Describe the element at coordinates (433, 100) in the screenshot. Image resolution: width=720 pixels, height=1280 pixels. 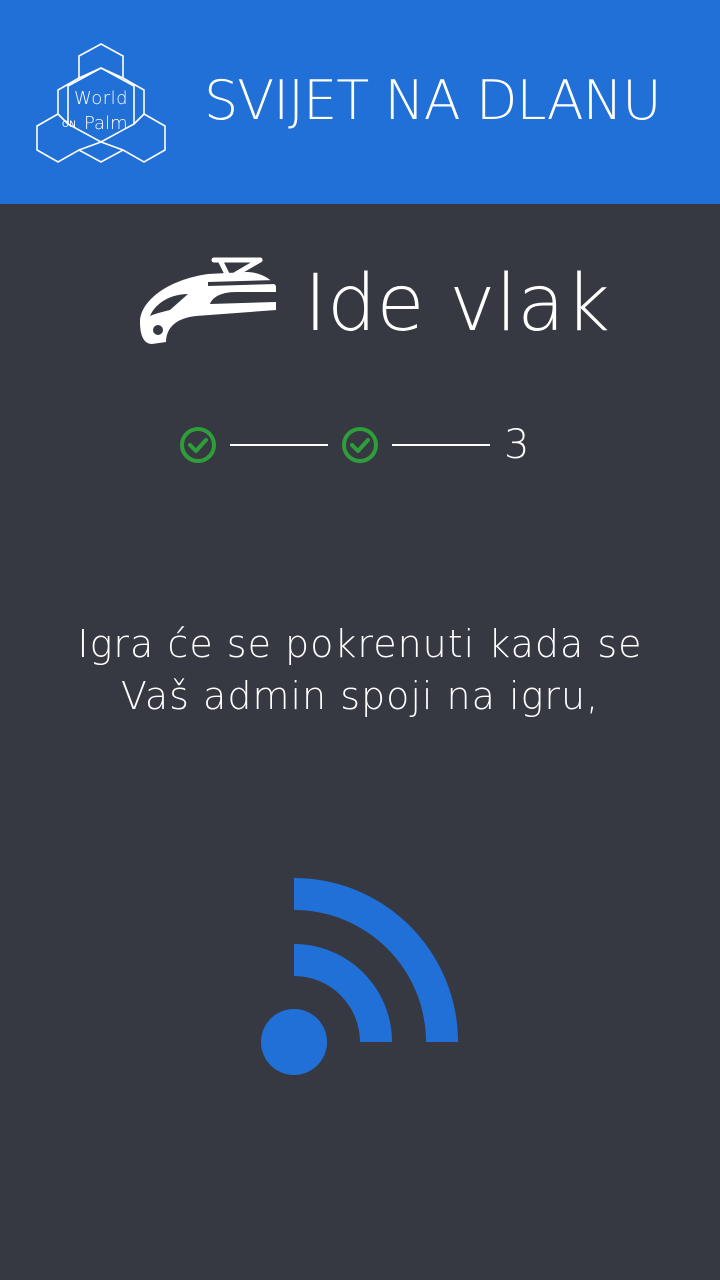
I see `app-title: SVIJET NA DLANU` at that location.